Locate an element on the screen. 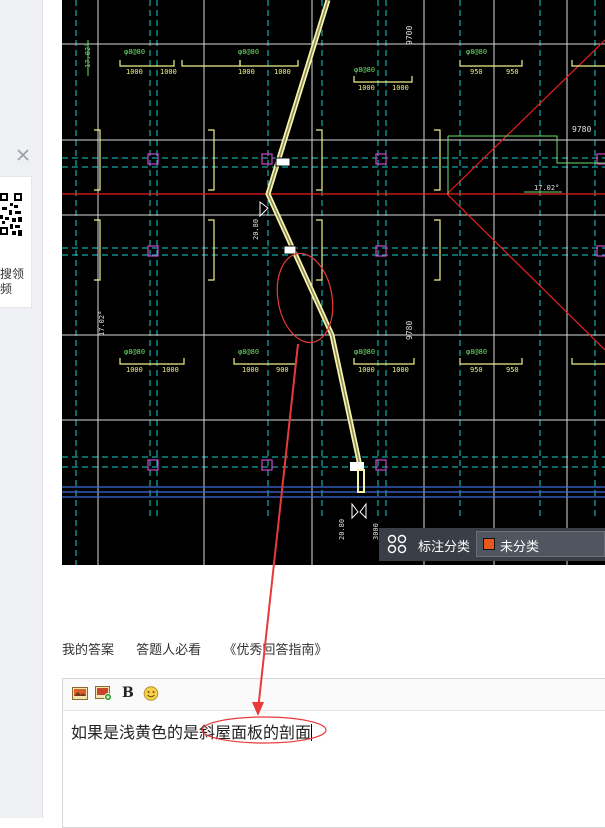  category-select: 未分类 is located at coordinates (540, 544).